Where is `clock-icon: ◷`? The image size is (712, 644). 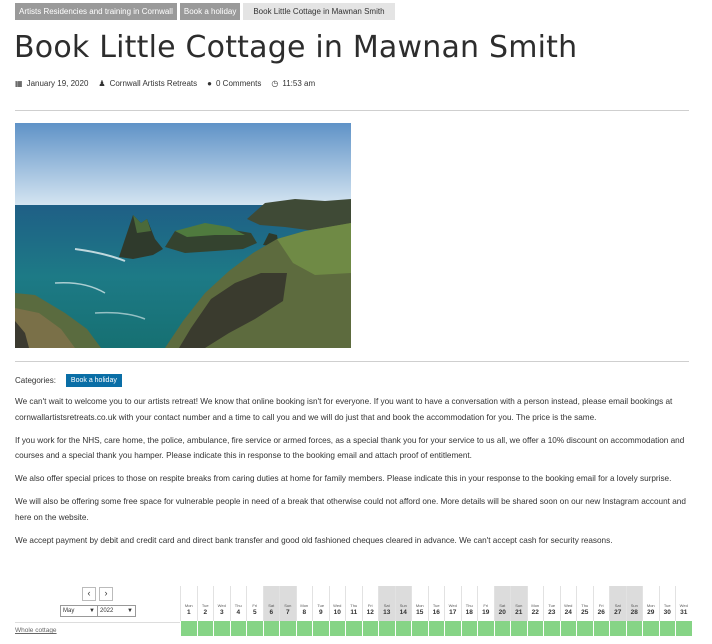
clock-icon: ◷ is located at coordinates (275, 83).